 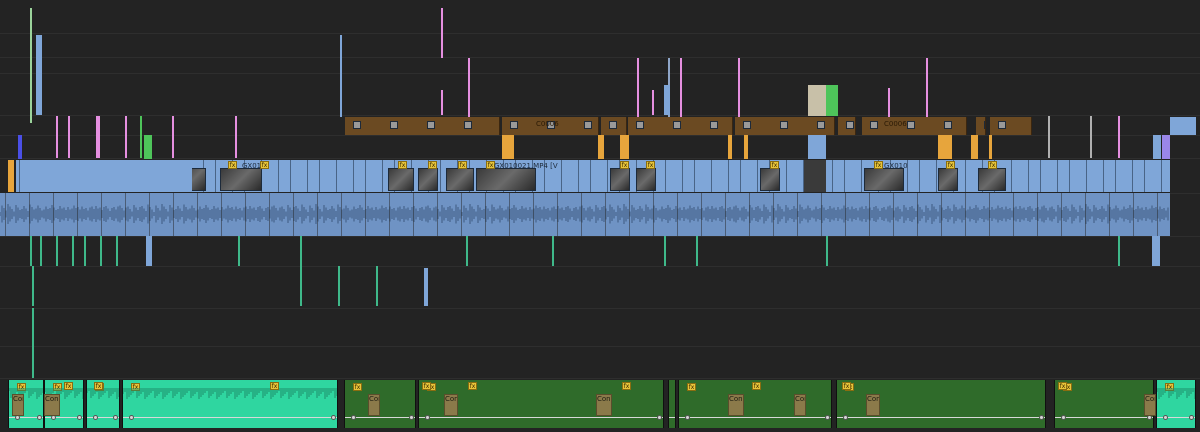 I want to click on video-thumbnail, so click(x=646, y=179).